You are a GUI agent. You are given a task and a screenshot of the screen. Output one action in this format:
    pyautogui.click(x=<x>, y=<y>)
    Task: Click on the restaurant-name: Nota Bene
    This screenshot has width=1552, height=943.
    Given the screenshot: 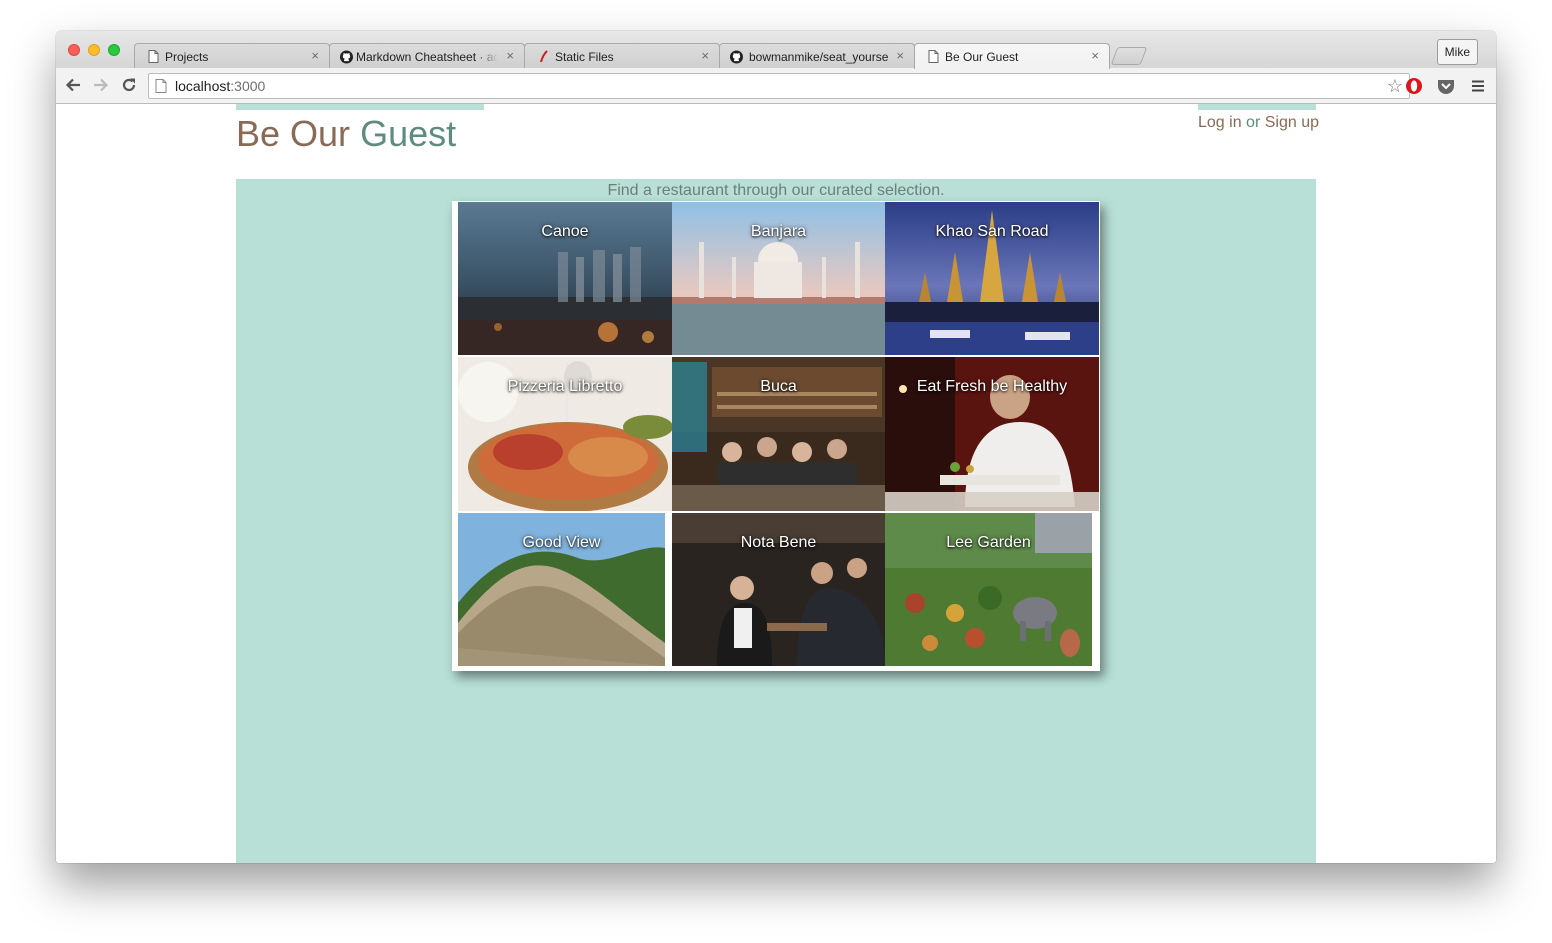 What is the action you would take?
    pyautogui.click(x=778, y=542)
    